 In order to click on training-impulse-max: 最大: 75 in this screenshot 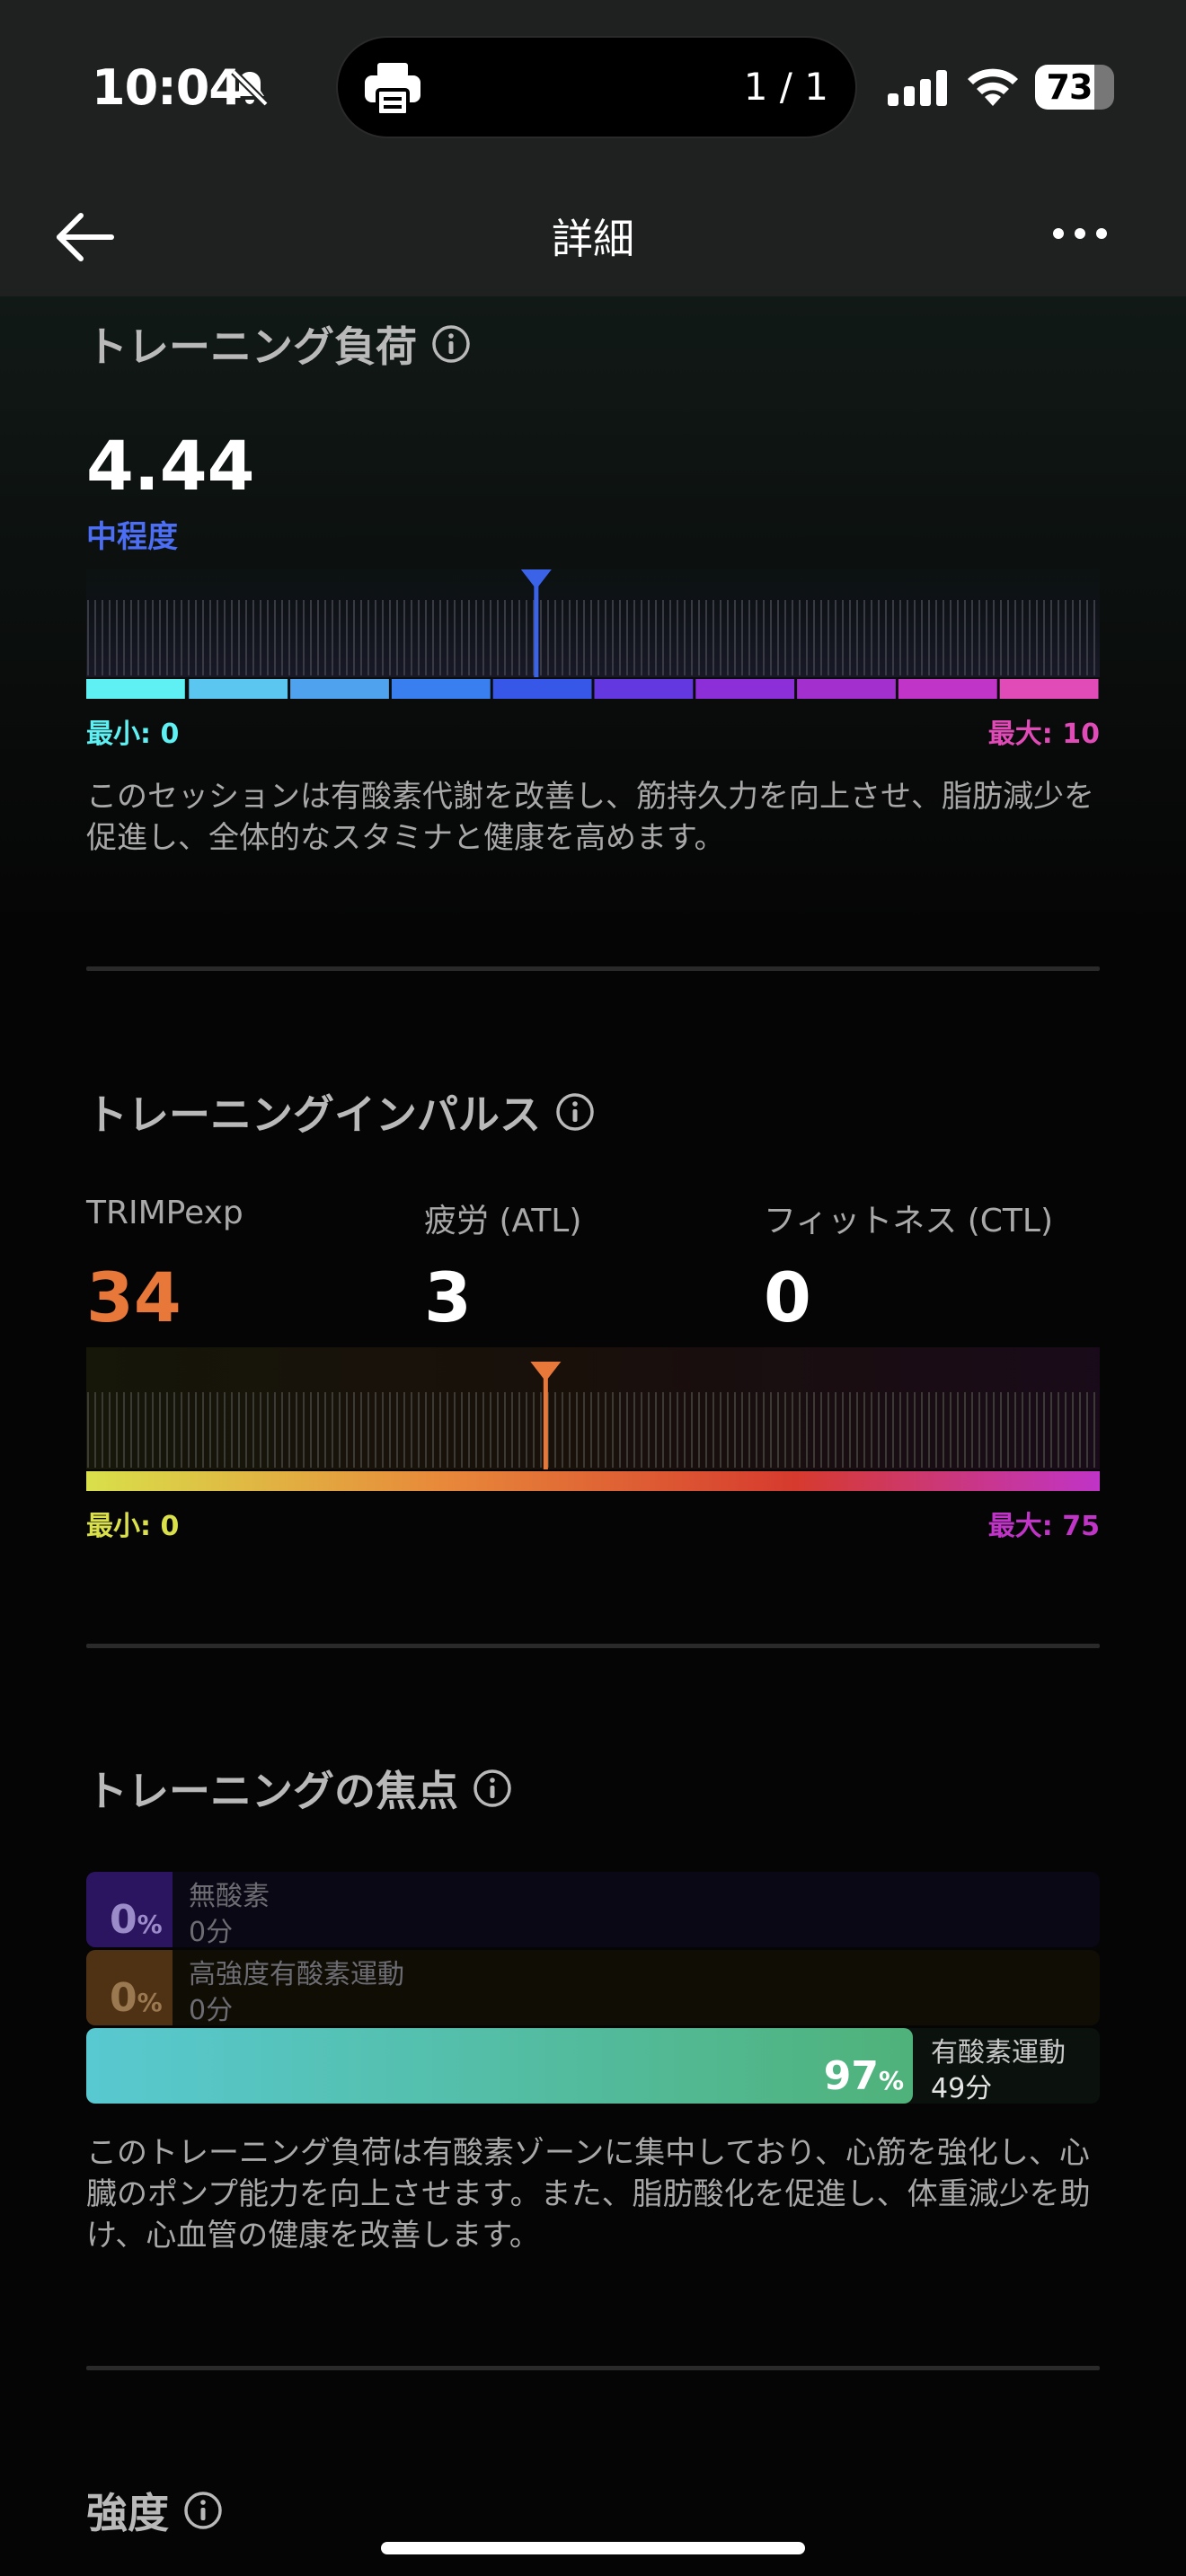, I will do `click(1043, 1526)`.